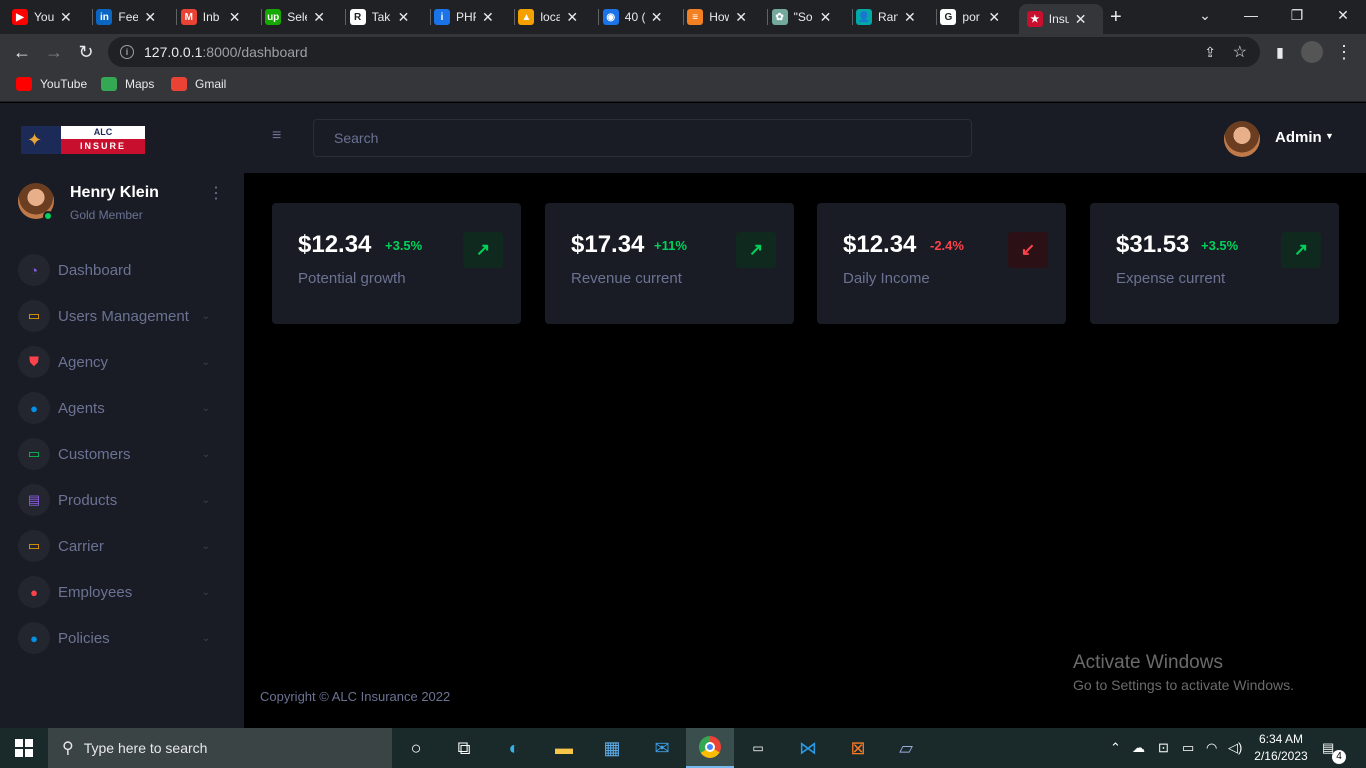  What do you see at coordinates (22, 52) in the screenshot?
I see `back-arrow-icon: ←` at bounding box center [22, 52].